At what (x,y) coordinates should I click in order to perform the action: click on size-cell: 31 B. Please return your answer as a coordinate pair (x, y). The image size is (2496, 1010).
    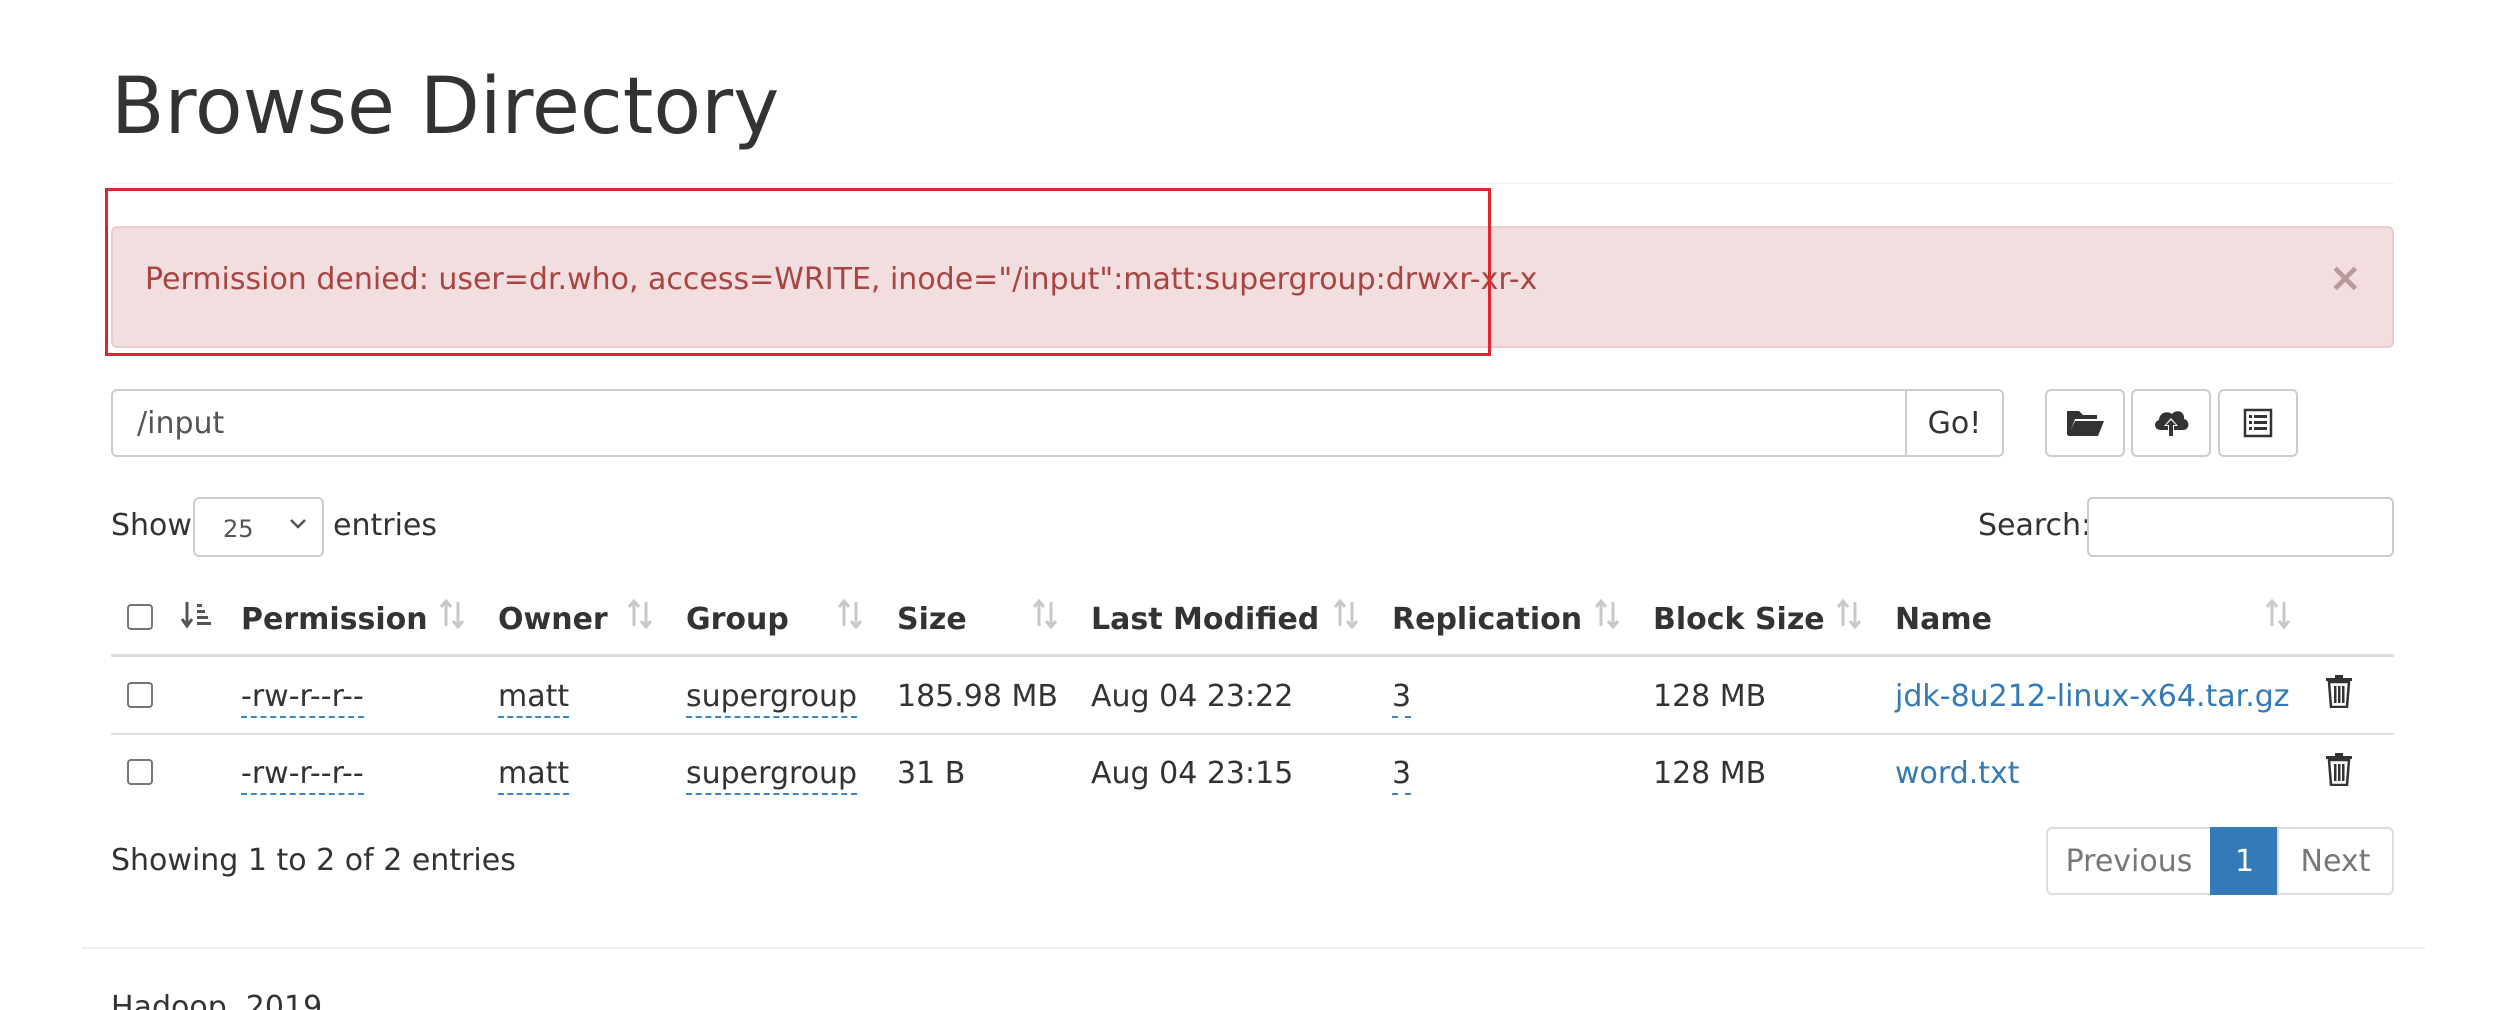
    Looking at the image, I should click on (931, 773).